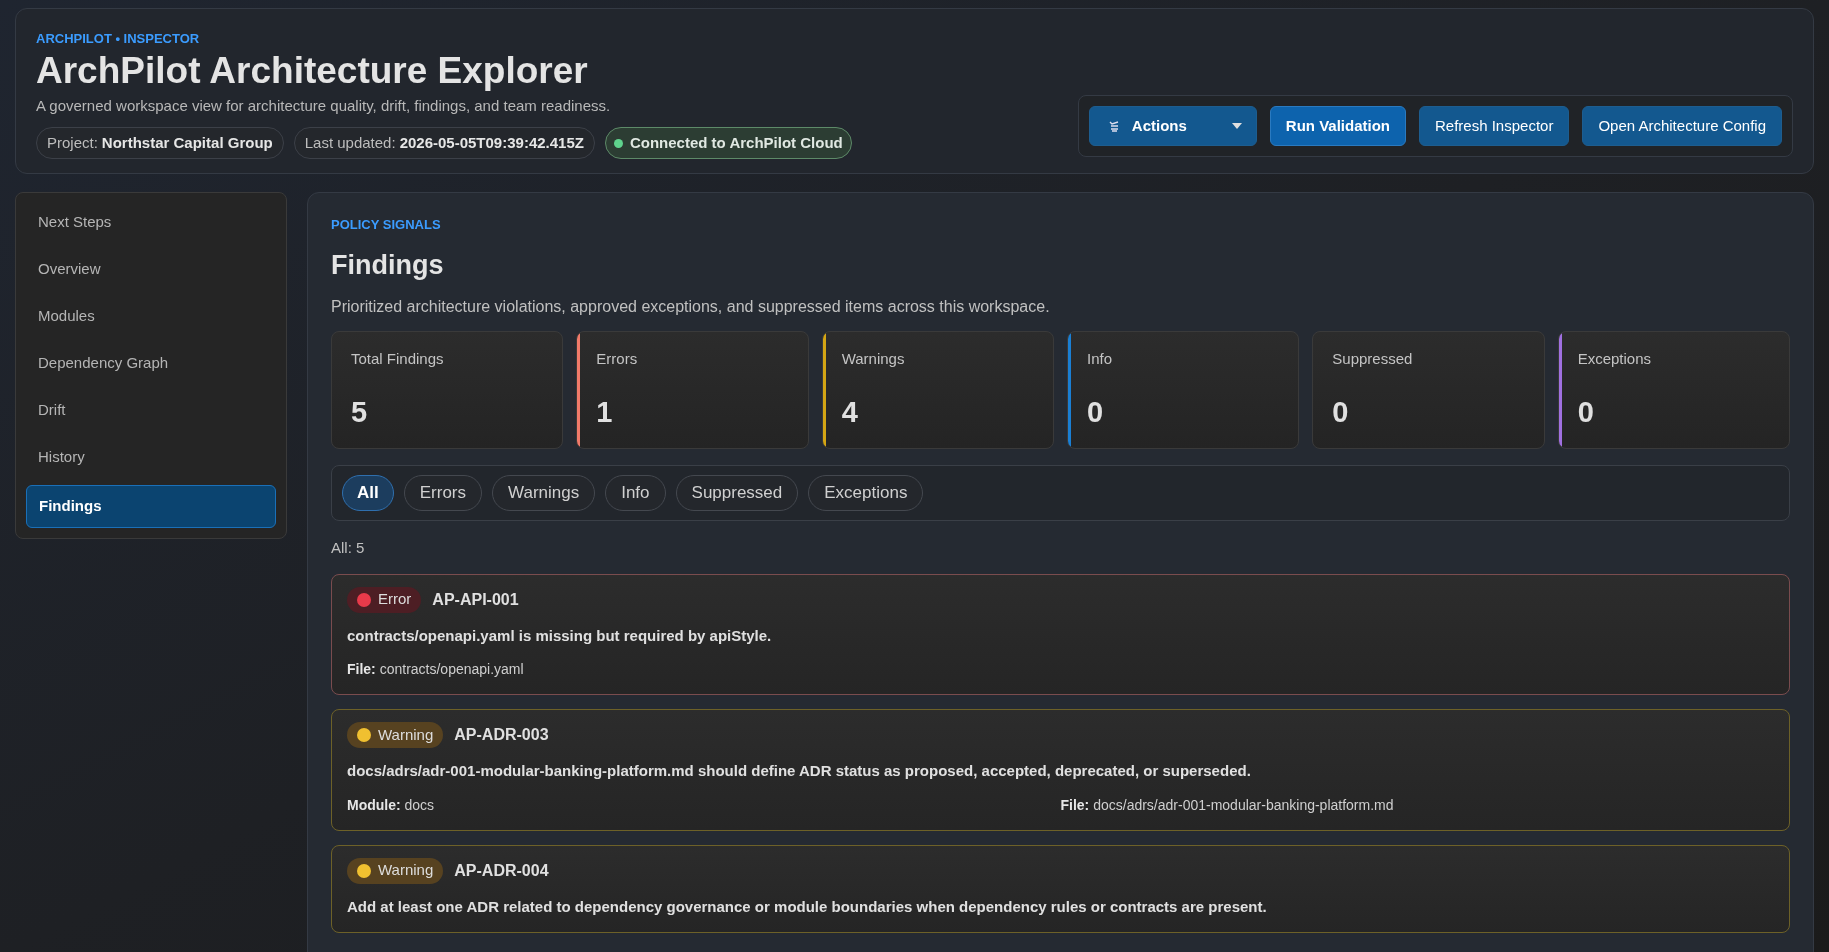 The width and height of the screenshot is (1829, 952). I want to click on finding-message: Add at least one ADR related to dependency governance or module boundaries when dependency rules or contracts are present., so click(807, 906).